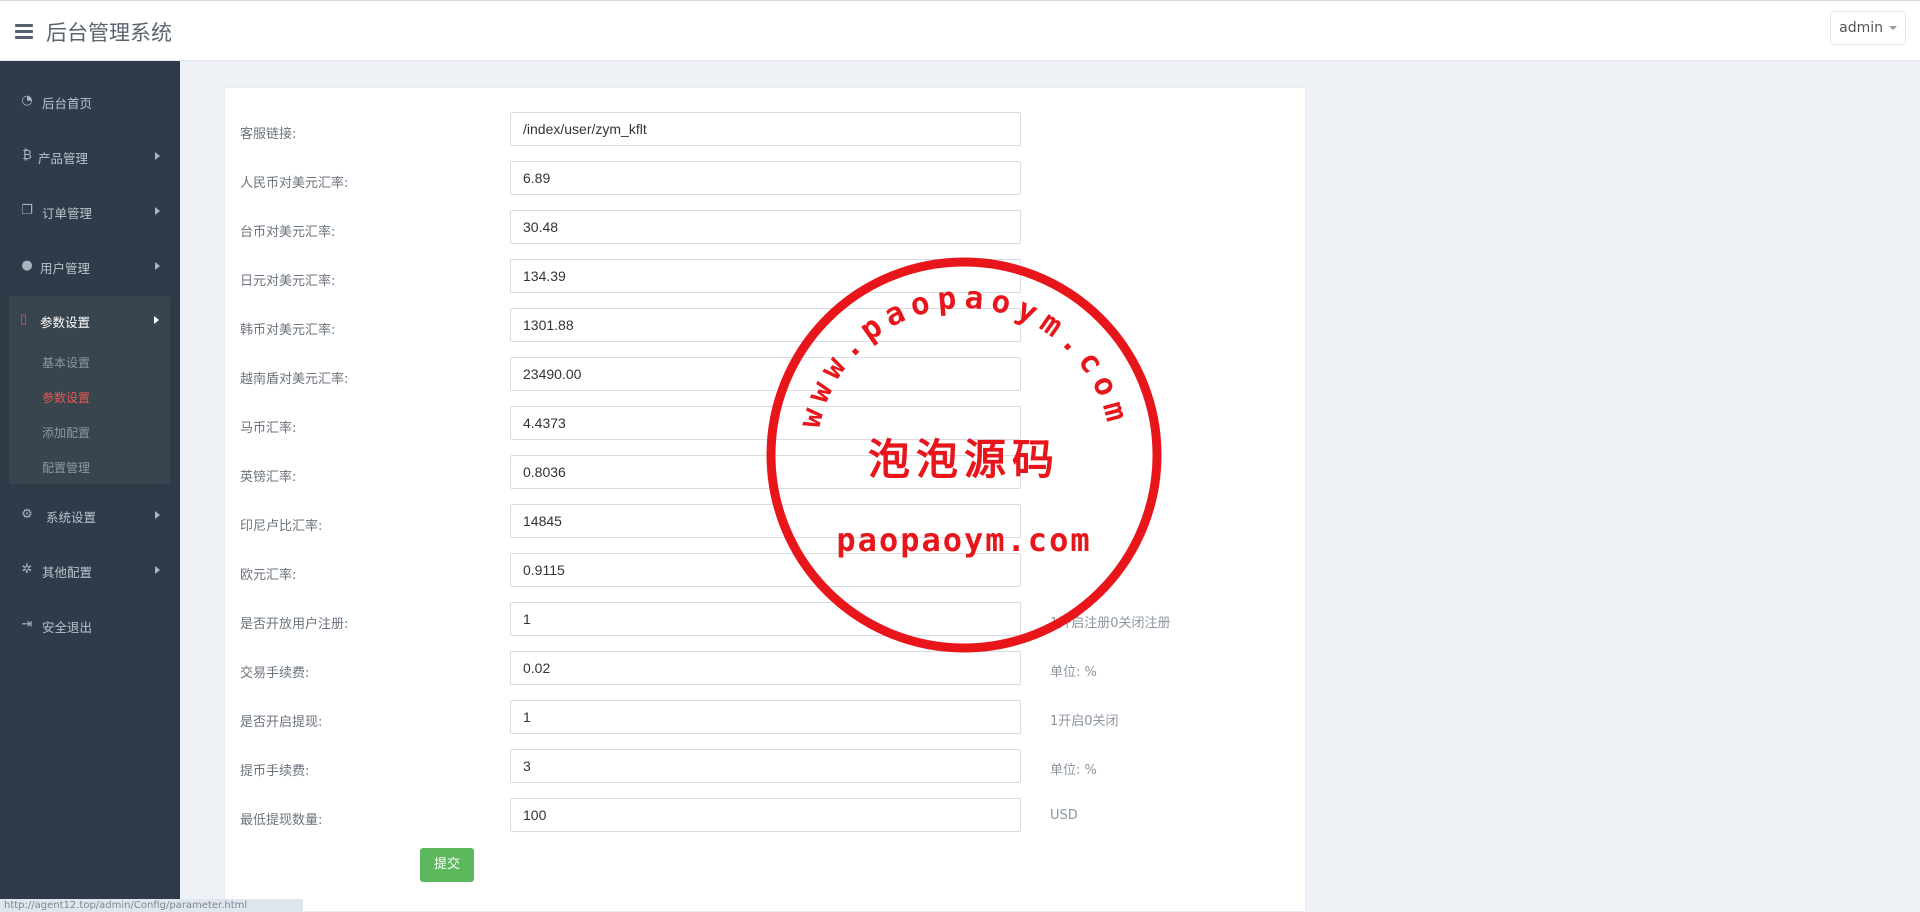 Image resolution: width=1920 pixels, height=912 pixels. I want to click on sidebar-item-label: 用户管理, so click(65, 268).